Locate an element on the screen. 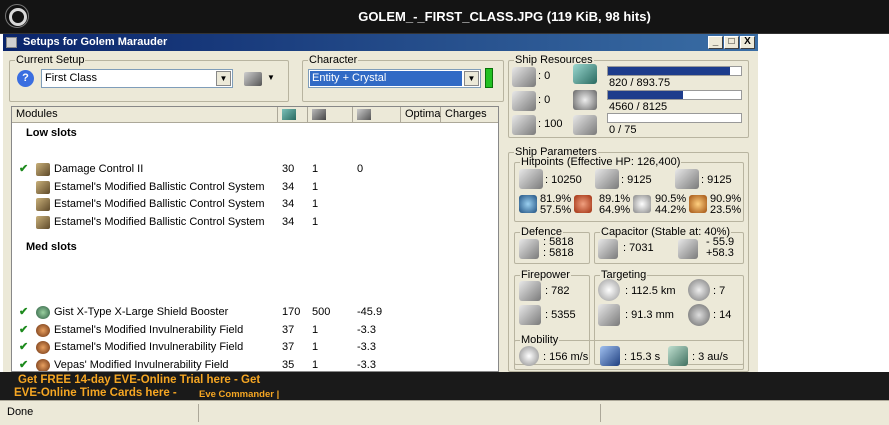 Image resolution: width=889 pixels, height=425 pixels. tools-icon is located at coordinates (253, 79).